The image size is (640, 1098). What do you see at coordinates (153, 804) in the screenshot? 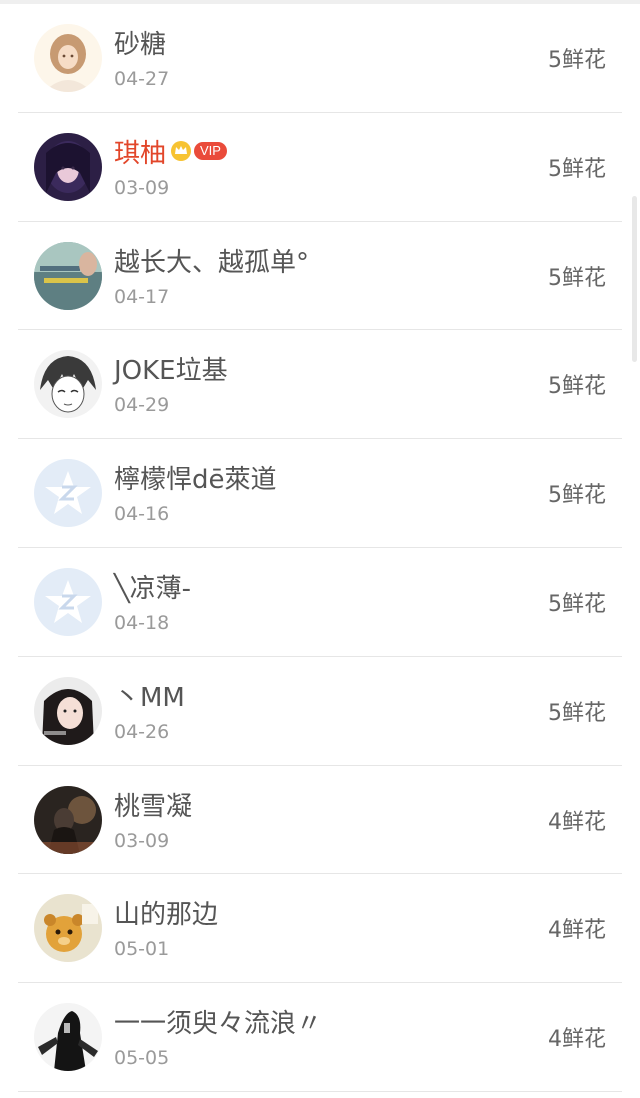
I see `user-name: 桃雪凝` at bounding box center [153, 804].